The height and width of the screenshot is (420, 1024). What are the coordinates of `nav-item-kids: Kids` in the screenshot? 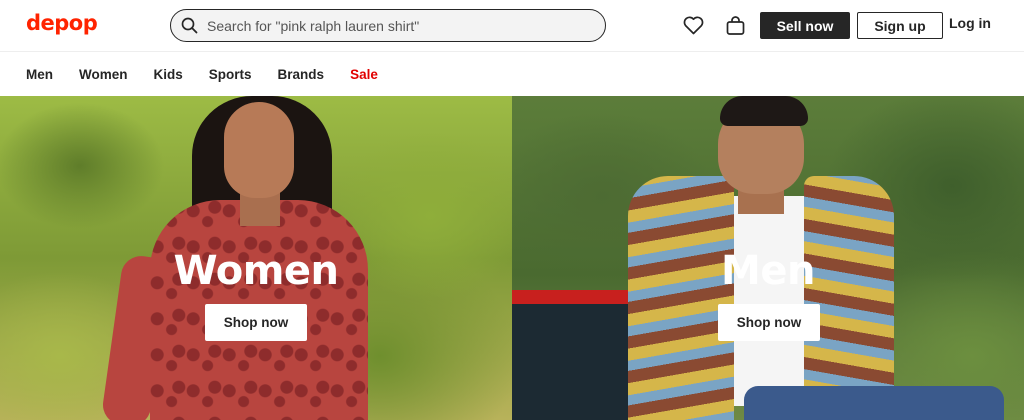 It's located at (168, 74).